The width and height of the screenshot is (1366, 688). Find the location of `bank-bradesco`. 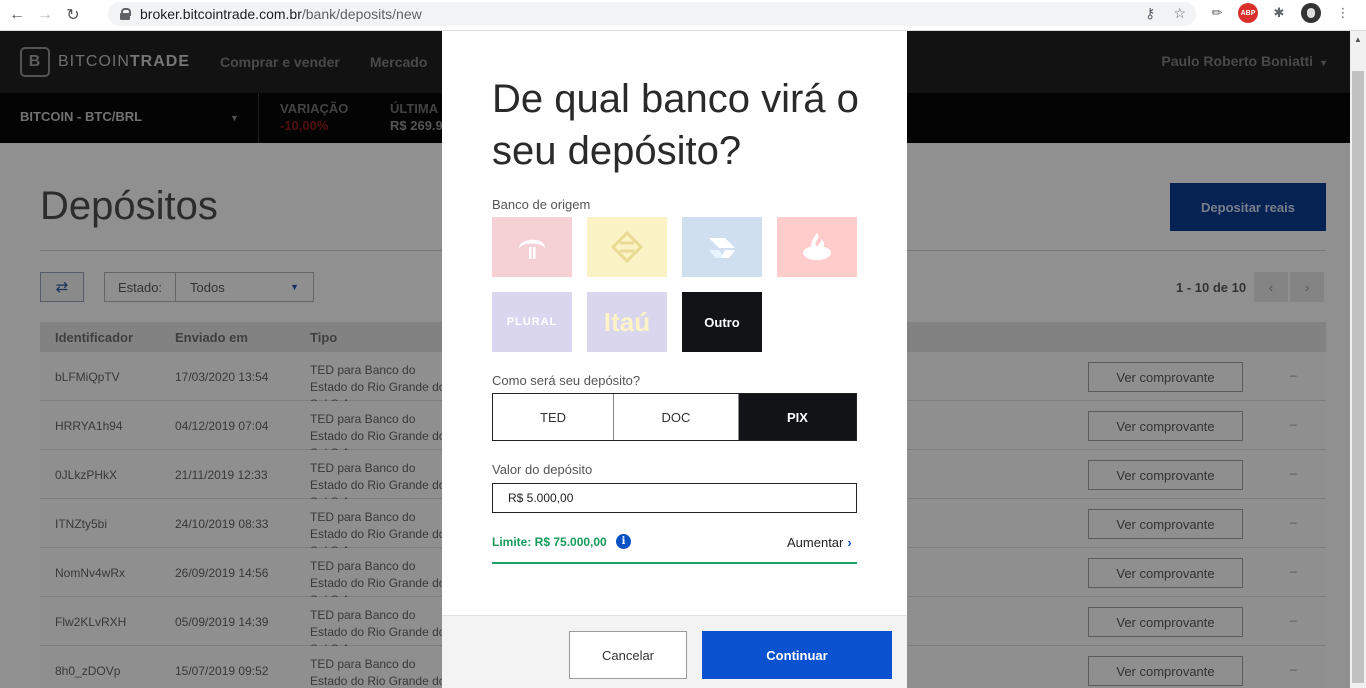

bank-bradesco is located at coordinates (532, 247).